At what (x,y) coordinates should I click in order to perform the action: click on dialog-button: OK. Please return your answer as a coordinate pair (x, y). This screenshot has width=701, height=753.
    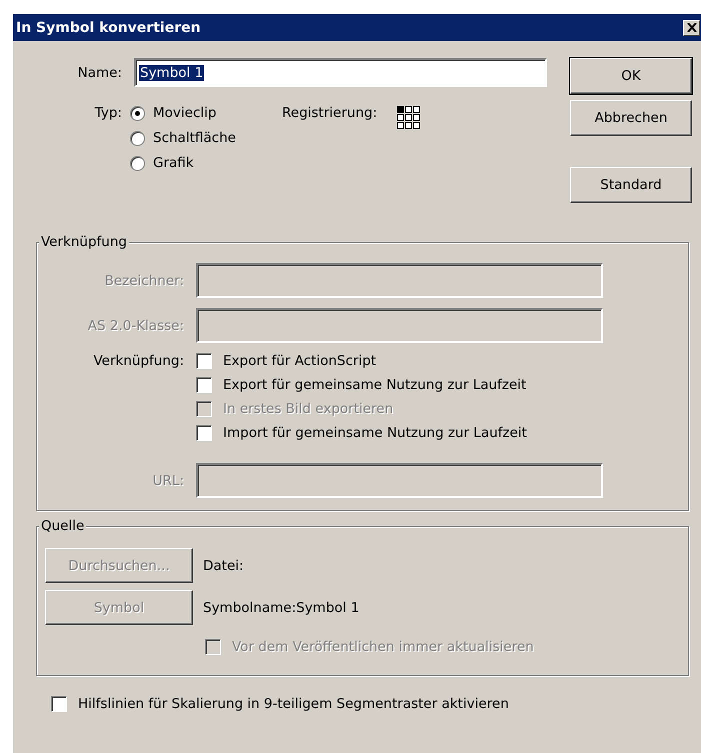
    Looking at the image, I should click on (631, 76).